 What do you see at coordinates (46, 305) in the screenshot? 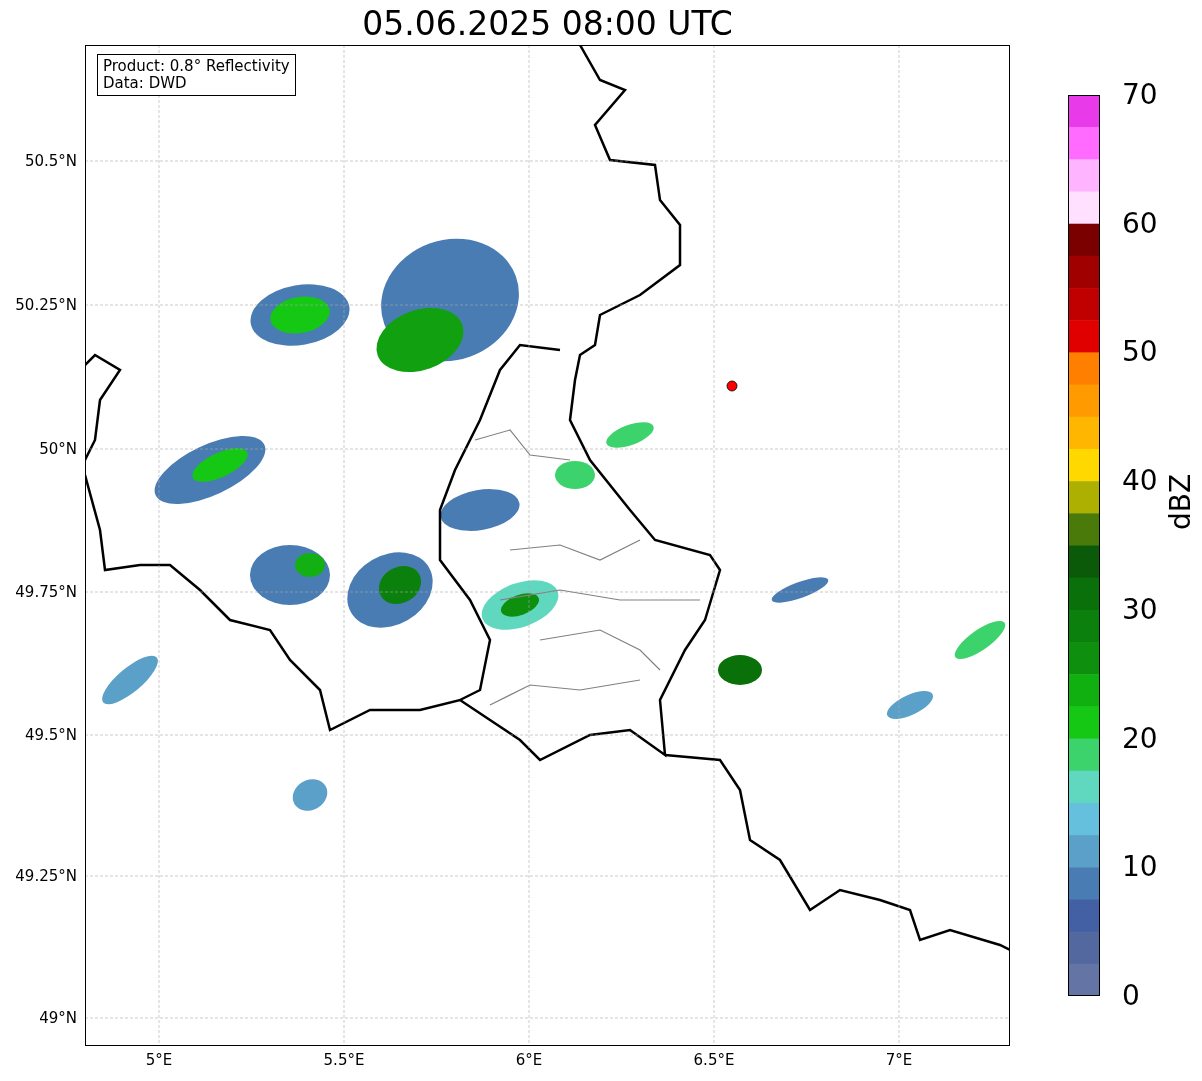
I see `axis-tick-label: 50.25°N` at bounding box center [46, 305].